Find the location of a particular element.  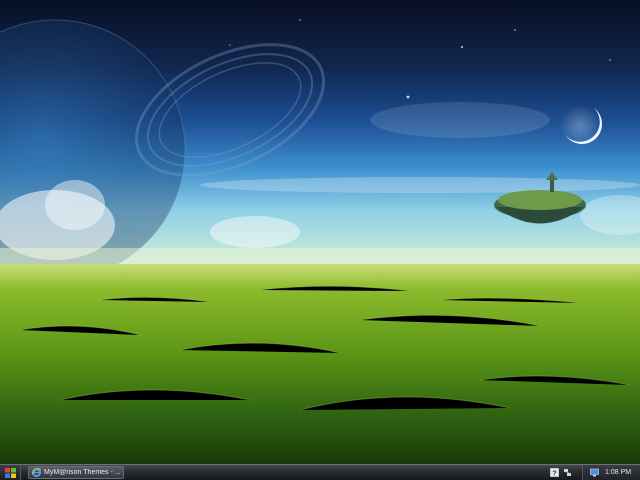

network-icon is located at coordinates (567, 472).